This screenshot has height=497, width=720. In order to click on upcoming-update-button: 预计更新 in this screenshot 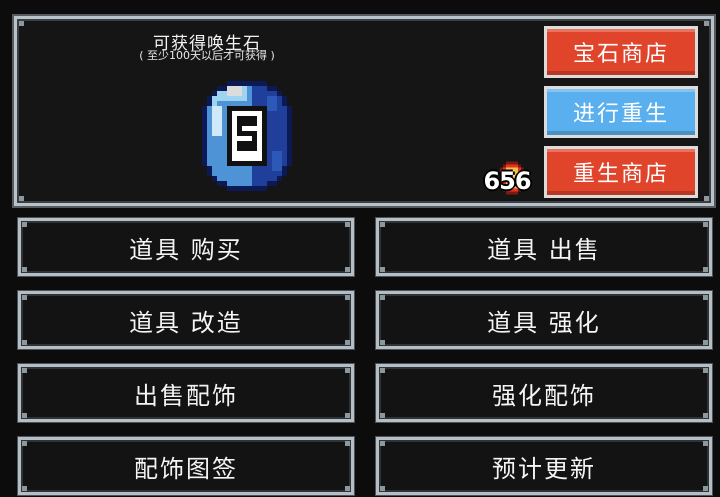, I will do `click(544, 466)`.